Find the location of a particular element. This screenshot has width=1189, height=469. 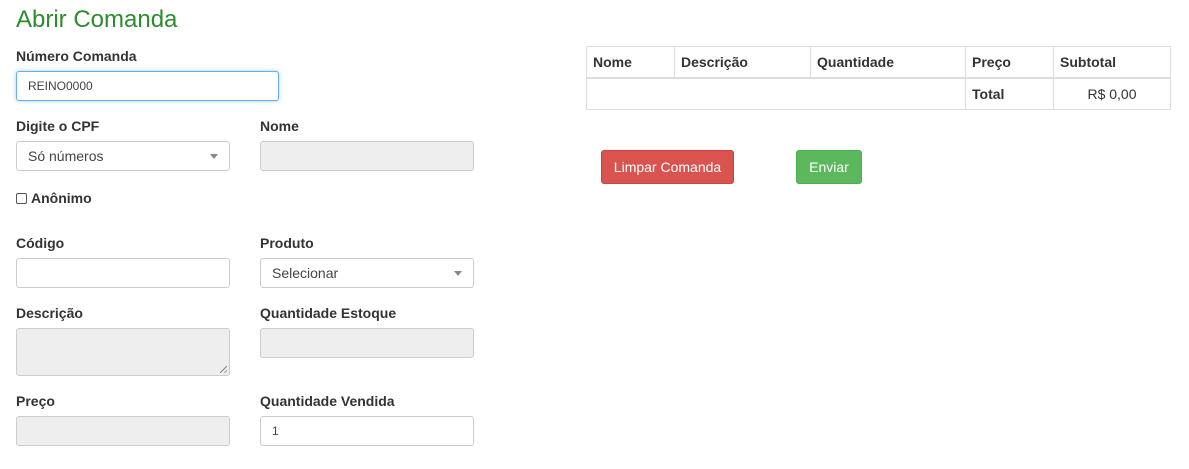

total-row-spacer is located at coordinates (776, 93).